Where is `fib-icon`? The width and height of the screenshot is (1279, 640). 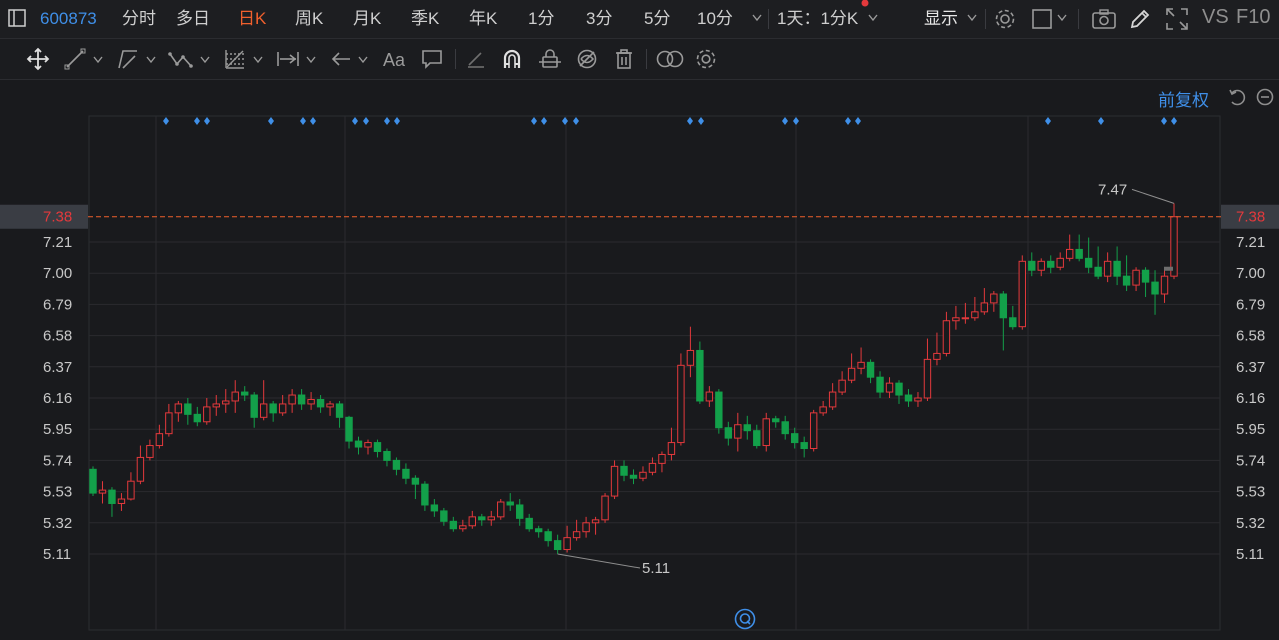 fib-icon is located at coordinates (235, 59).